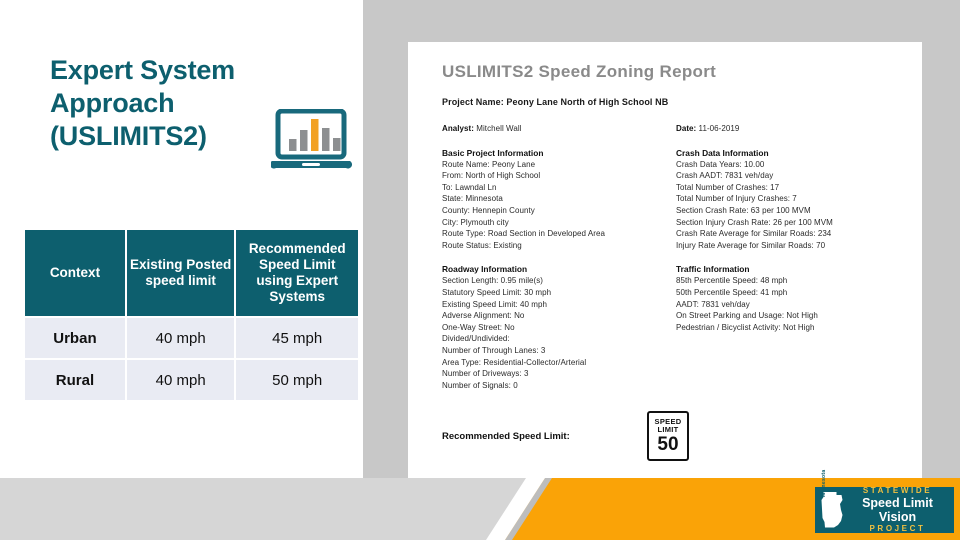  I want to click on roadway-line: Existing Speed Limit: 40 mph, so click(495, 304).